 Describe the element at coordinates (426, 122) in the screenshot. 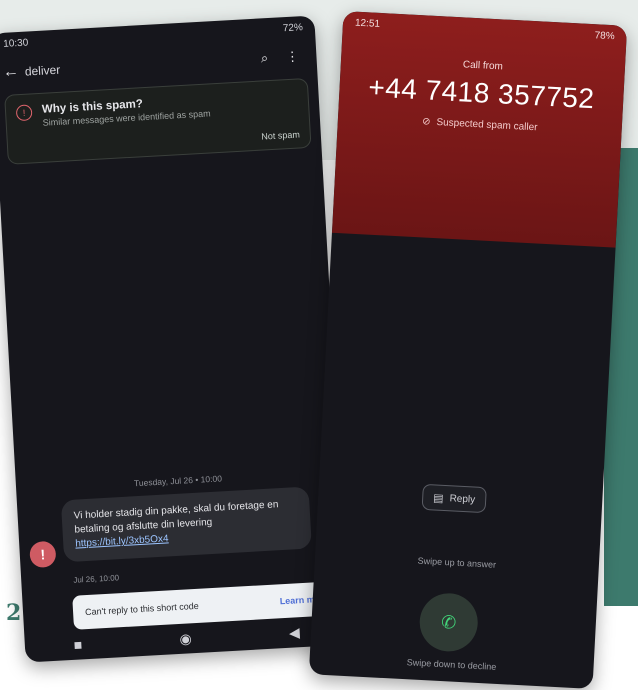

I see `warning-icon: ⊘` at that location.